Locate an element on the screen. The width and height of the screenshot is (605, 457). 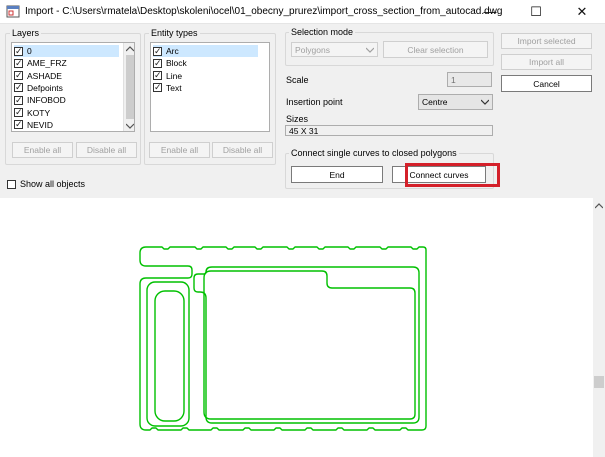
canvas-scrollbar is located at coordinates (599, 327).